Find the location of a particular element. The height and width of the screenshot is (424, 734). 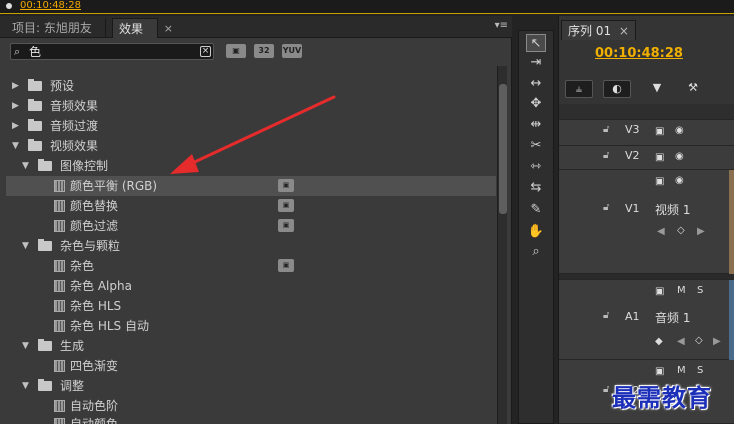

32bit-filter-button: 32 is located at coordinates (264, 51).